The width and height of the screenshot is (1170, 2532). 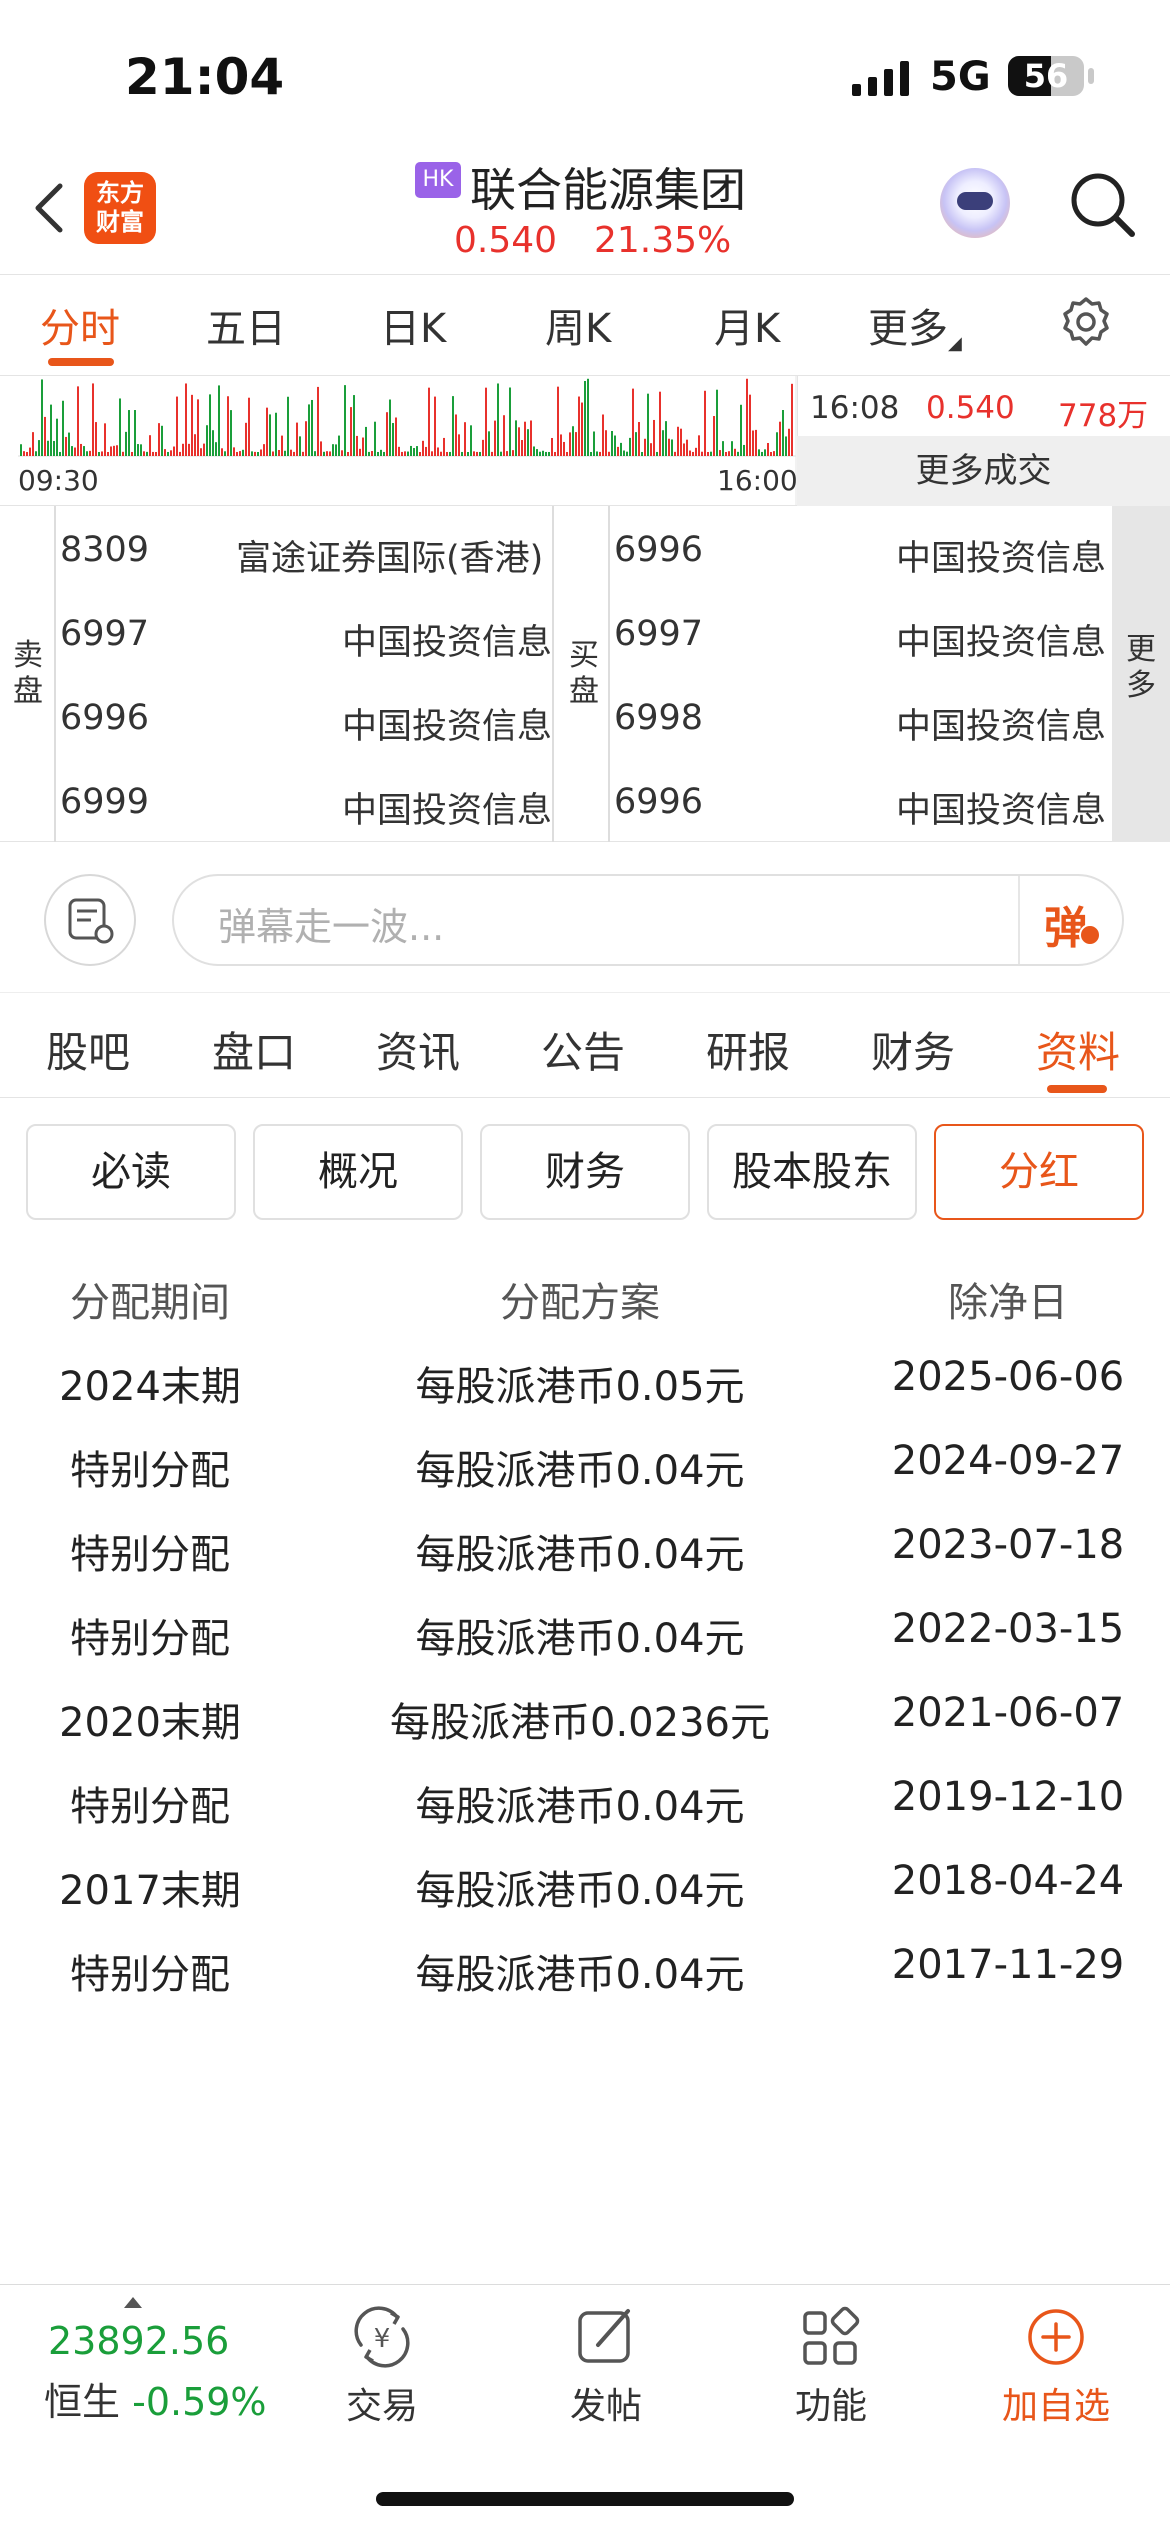 I want to click on subtab-must-read: 必读, so click(x=131, y=1172).